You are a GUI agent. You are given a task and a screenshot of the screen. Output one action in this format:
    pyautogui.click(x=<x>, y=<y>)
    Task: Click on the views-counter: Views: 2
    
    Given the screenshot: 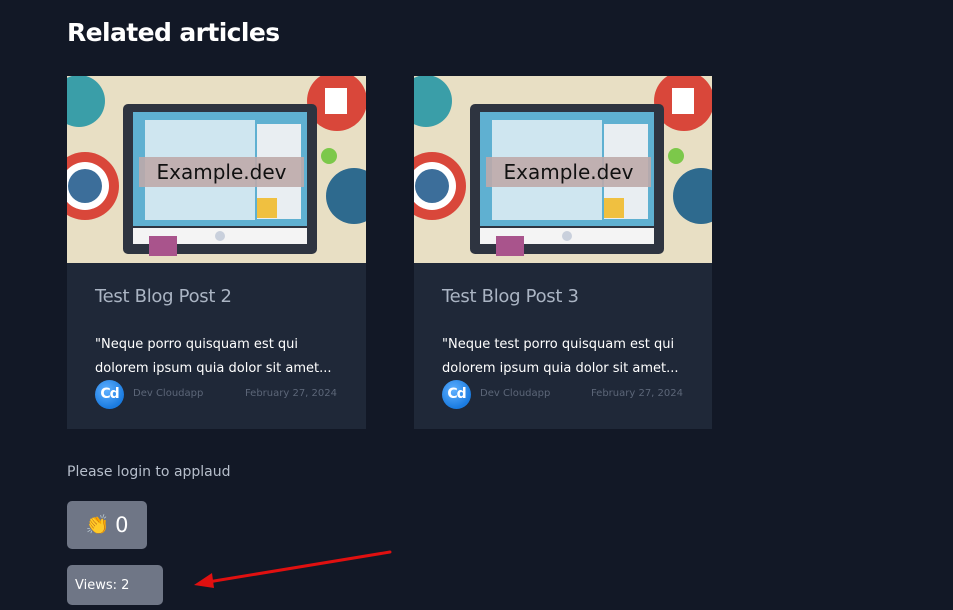 What is the action you would take?
    pyautogui.click(x=115, y=585)
    